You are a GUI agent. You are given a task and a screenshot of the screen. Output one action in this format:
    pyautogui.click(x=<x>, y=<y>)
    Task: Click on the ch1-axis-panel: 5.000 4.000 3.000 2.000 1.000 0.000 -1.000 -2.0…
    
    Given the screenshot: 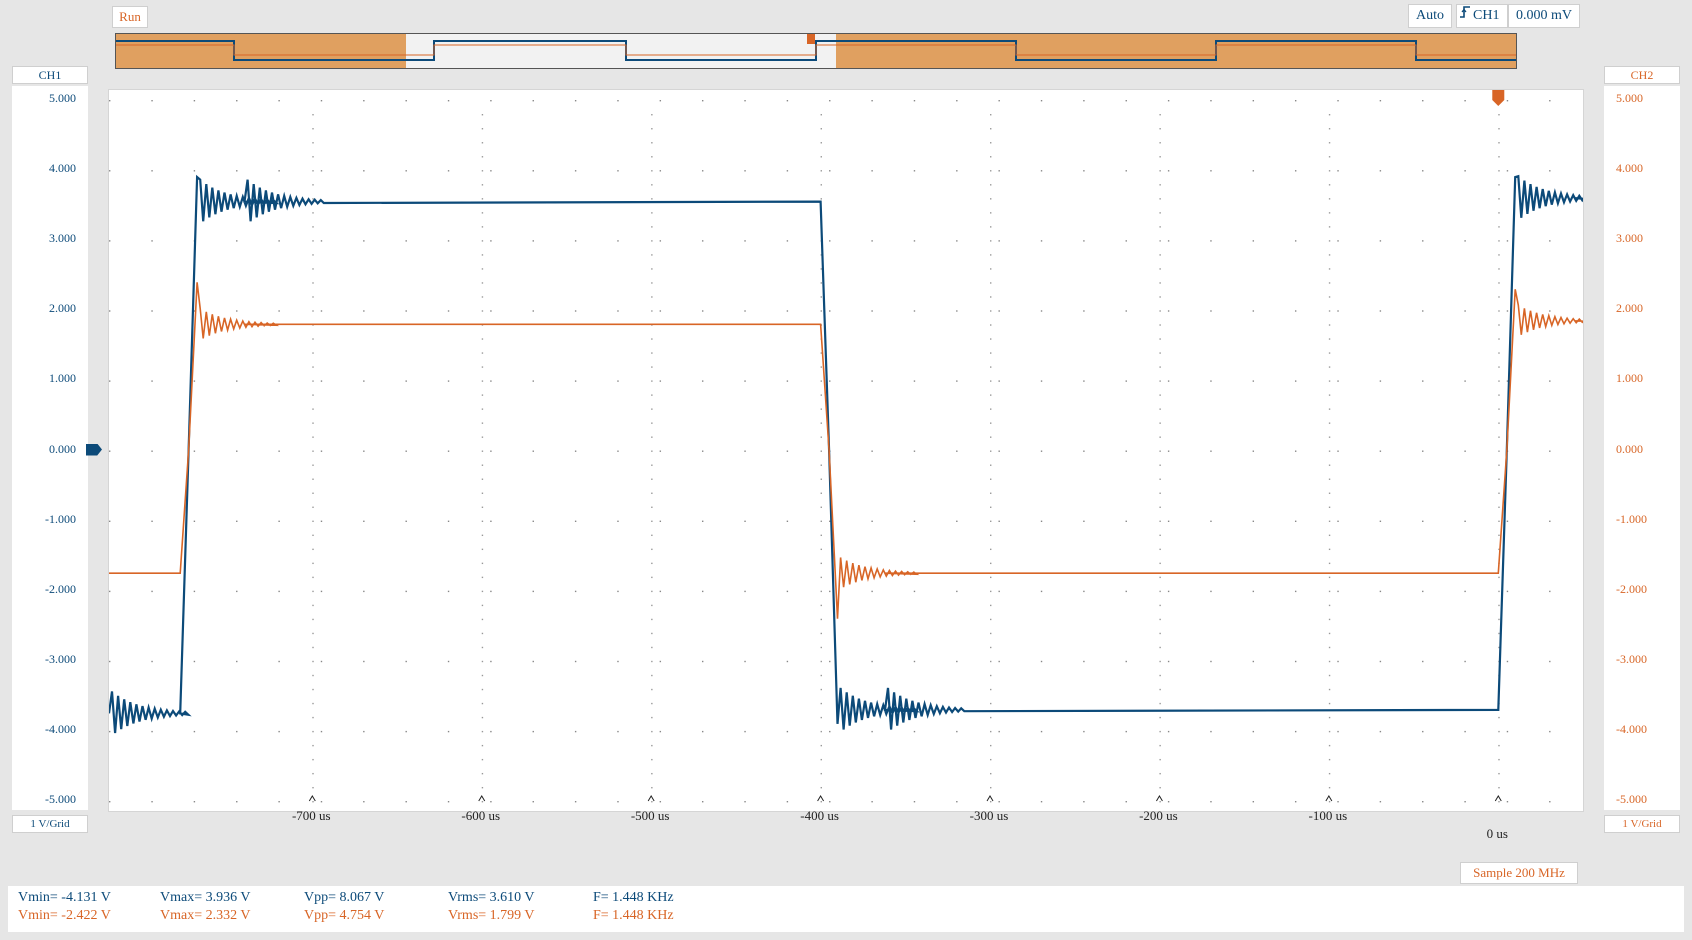 What is the action you would take?
    pyautogui.click(x=50, y=448)
    